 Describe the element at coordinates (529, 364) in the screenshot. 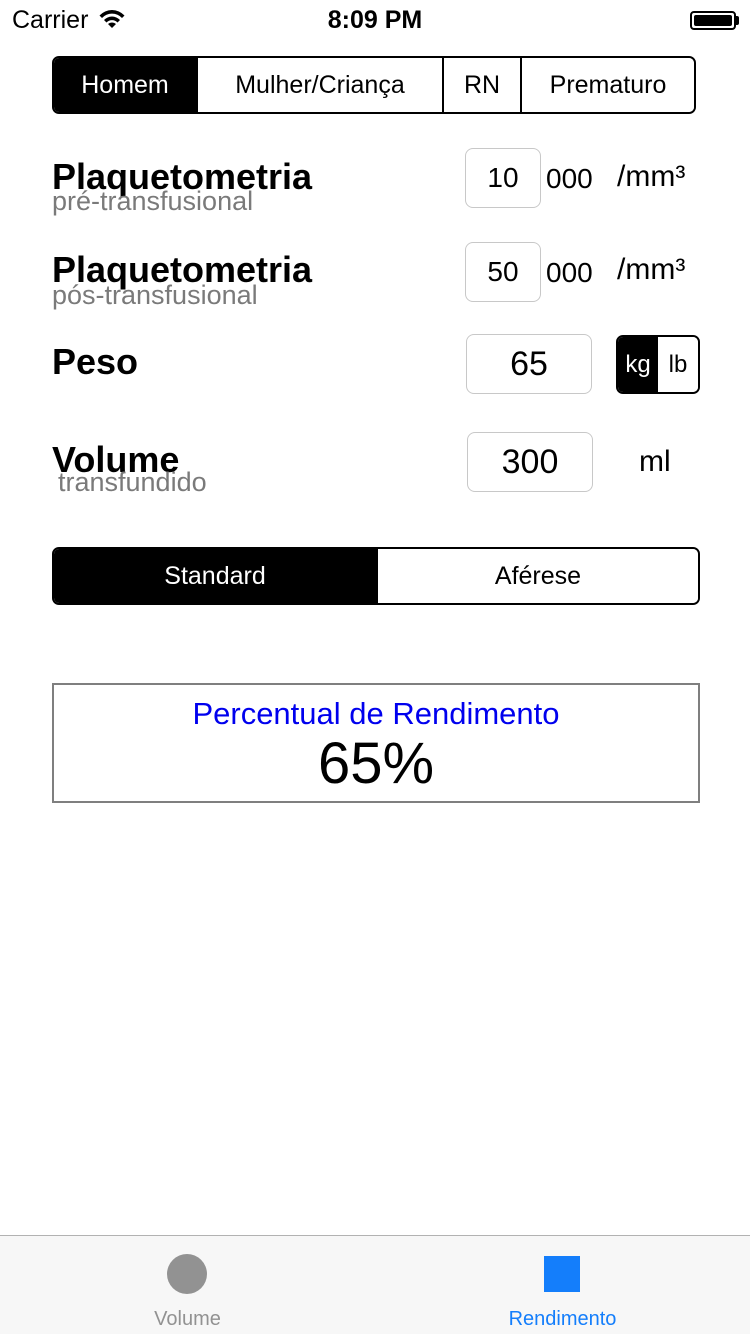

I see `weight-input: 65` at that location.